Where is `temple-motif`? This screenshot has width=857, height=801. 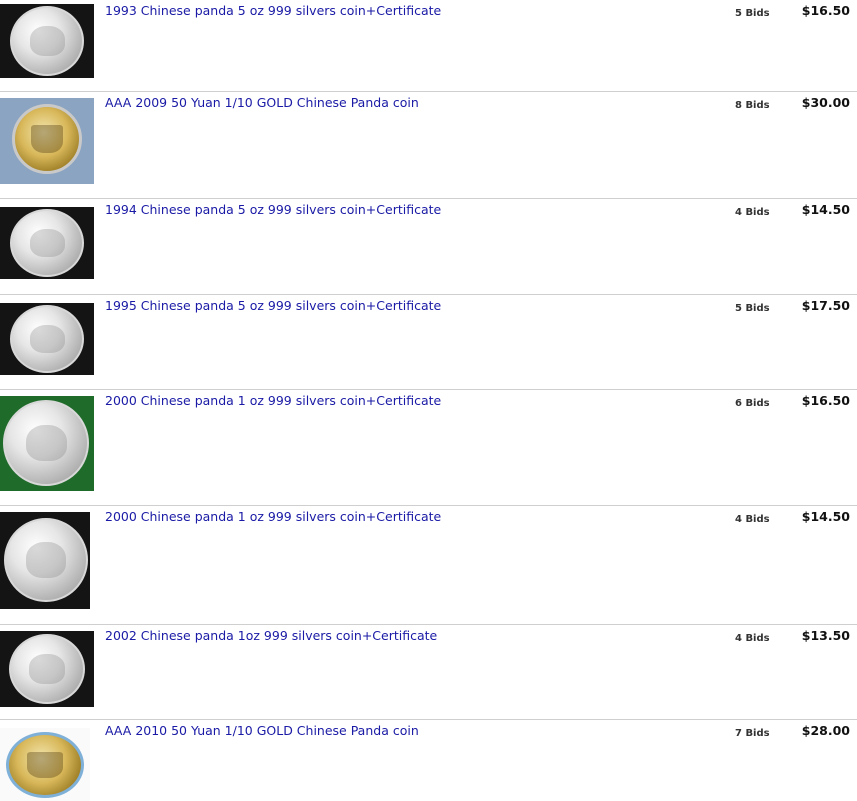 temple-motif is located at coordinates (47, 139).